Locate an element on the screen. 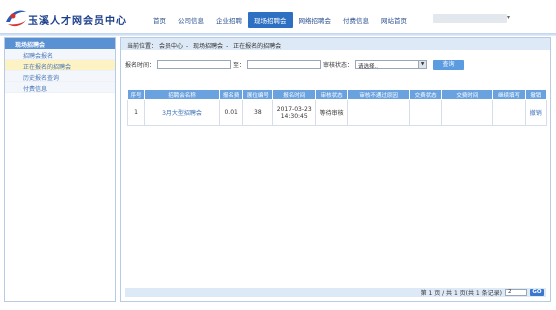 The width and height of the screenshot is (556, 310). signup-date: 2017-03-23 is located at coordinates (294, 109).